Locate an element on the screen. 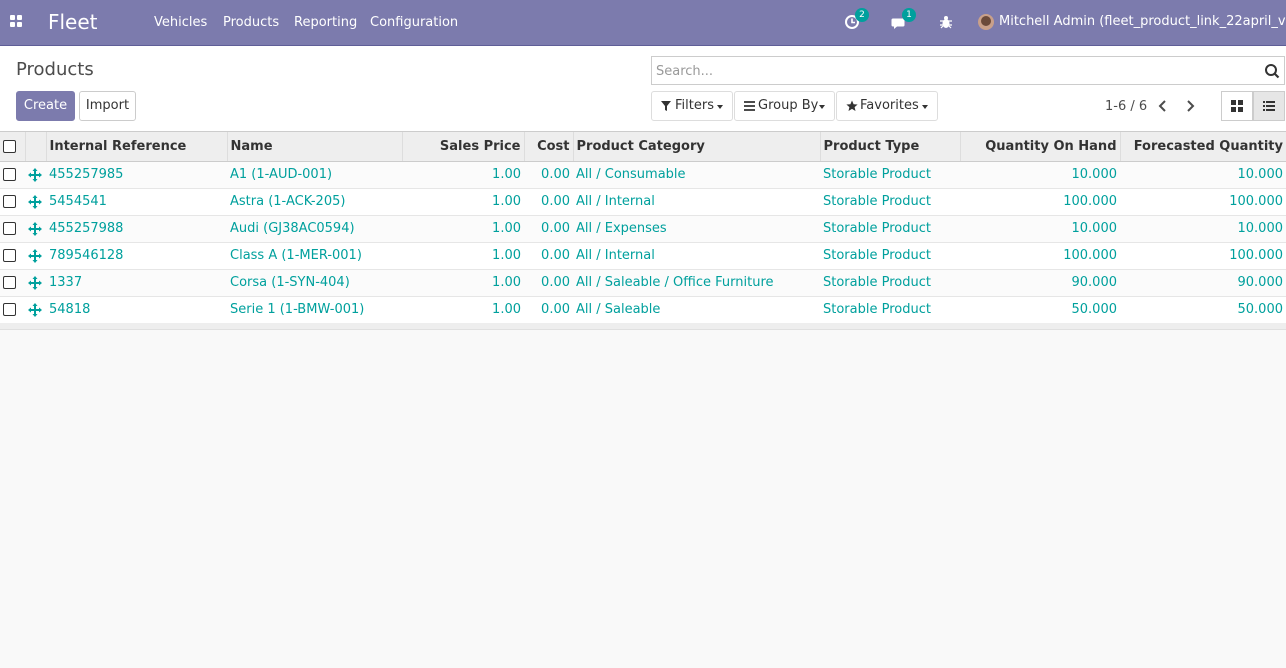 The height and width of the screenshot is (668, 1286). cell-product-category: All / Expenses is located at coordinates (696, 229).